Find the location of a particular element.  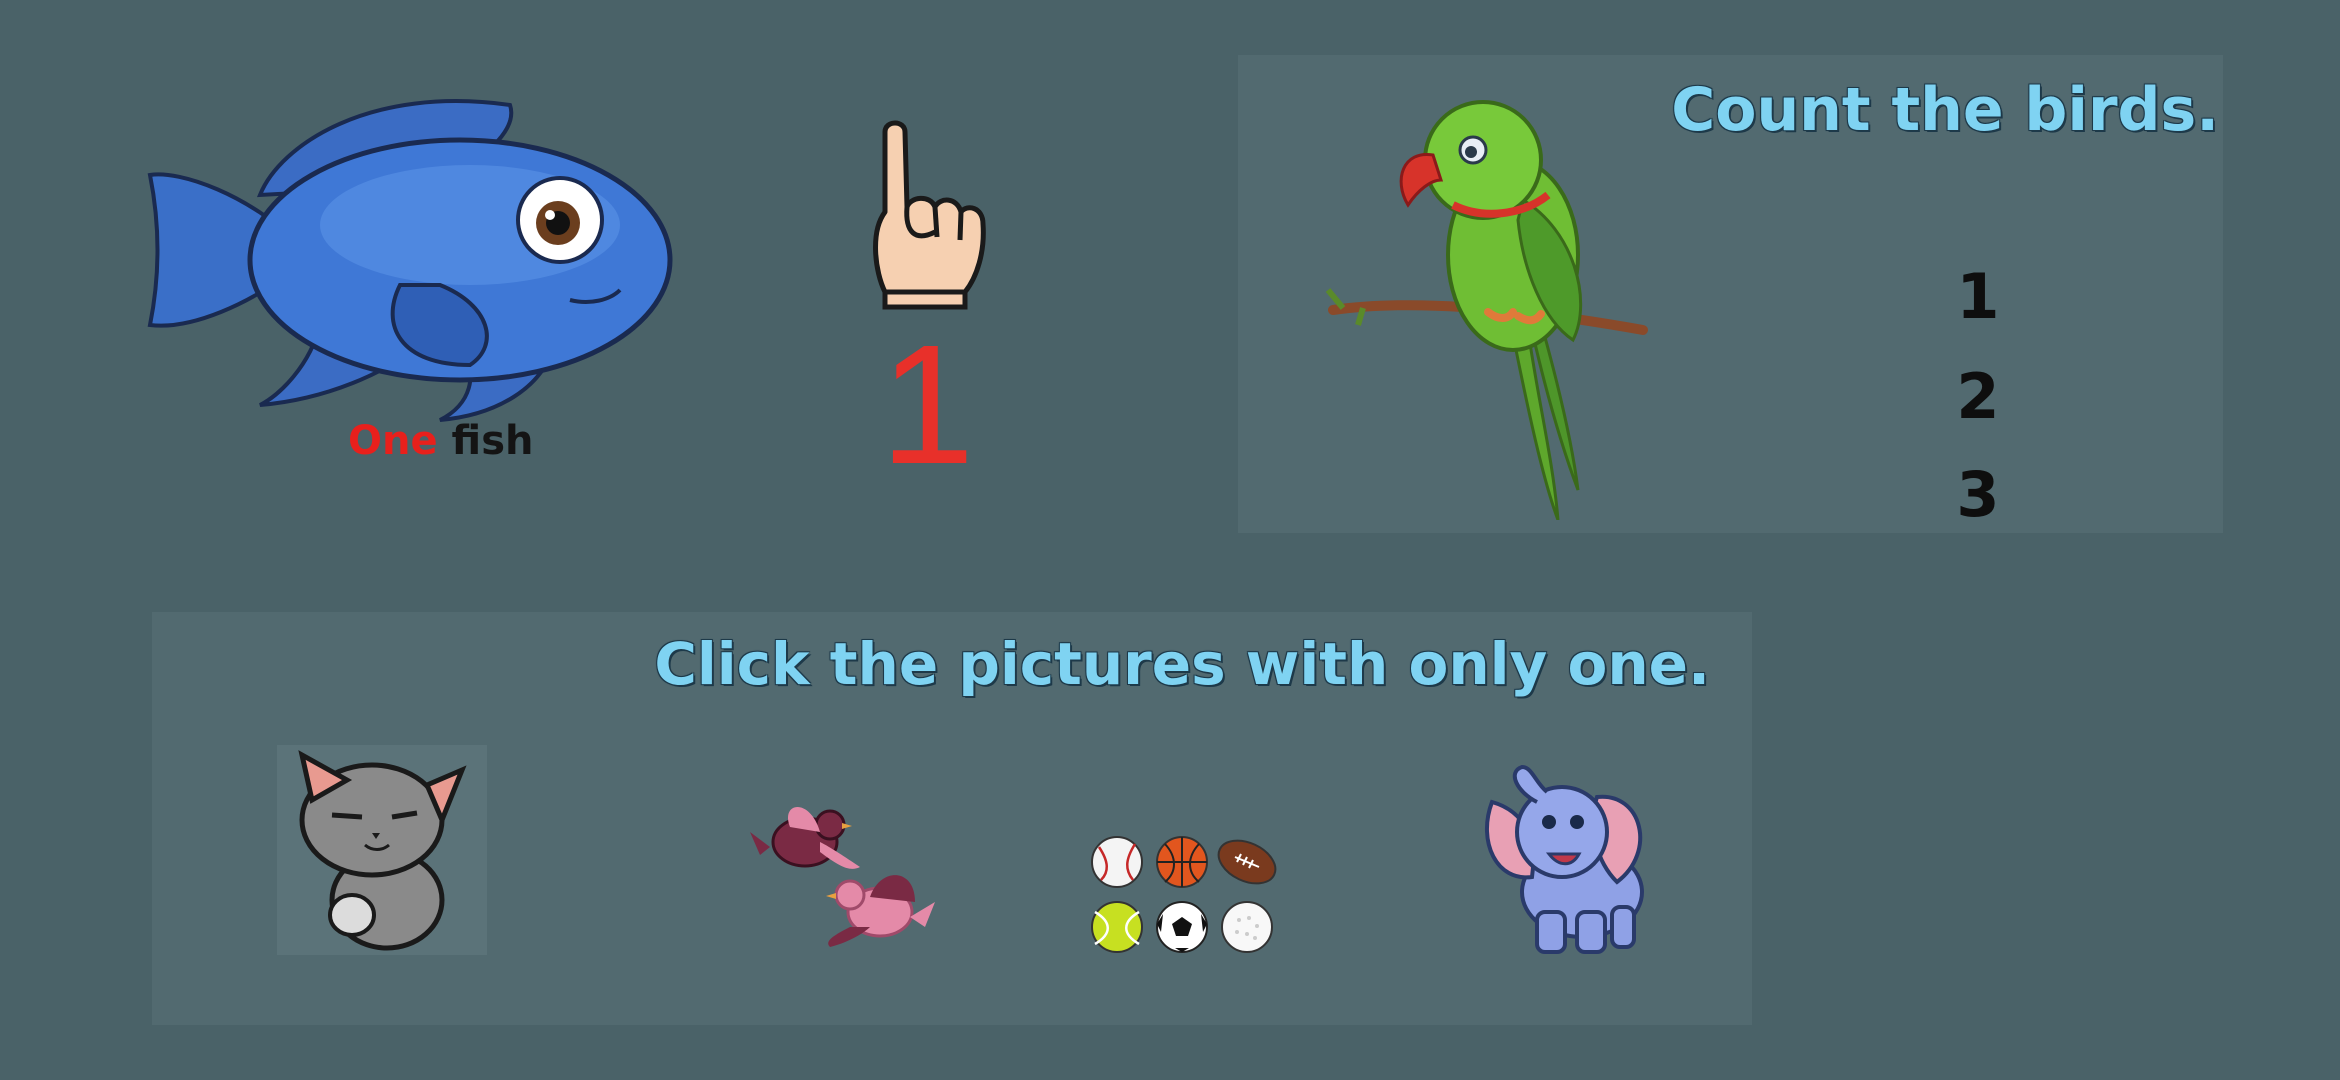

two-birds-picture is located at coordinates (845, 877).